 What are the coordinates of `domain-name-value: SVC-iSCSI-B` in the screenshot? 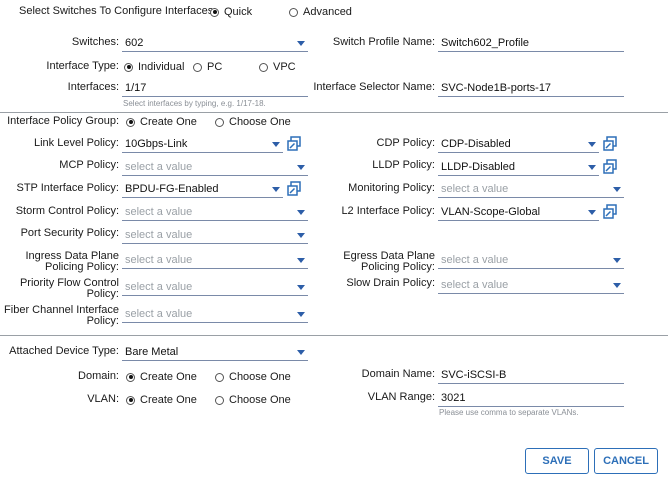 It's located at (474, 375).